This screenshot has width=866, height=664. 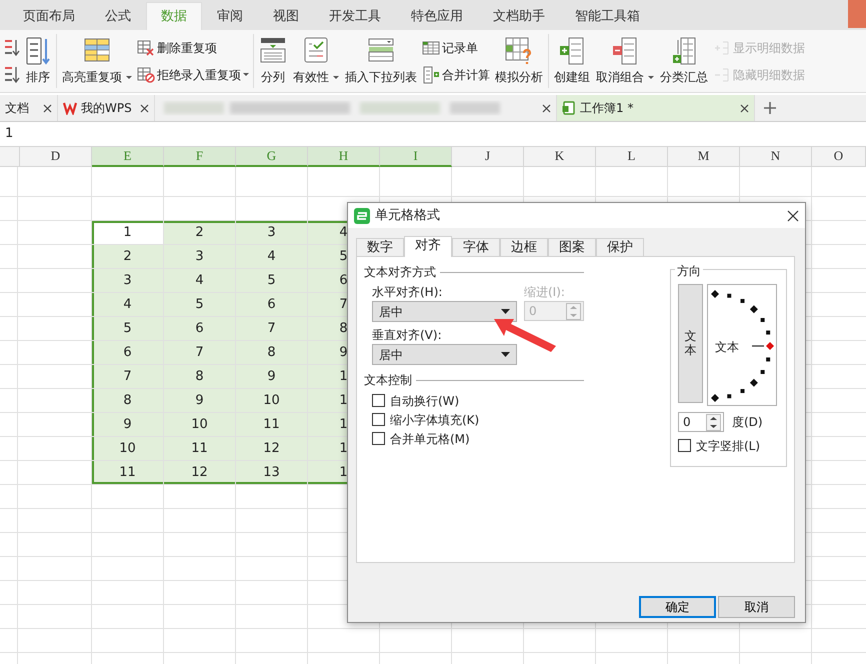 I want to click on spinner-arrows-icon, so click(x=713, y=422).